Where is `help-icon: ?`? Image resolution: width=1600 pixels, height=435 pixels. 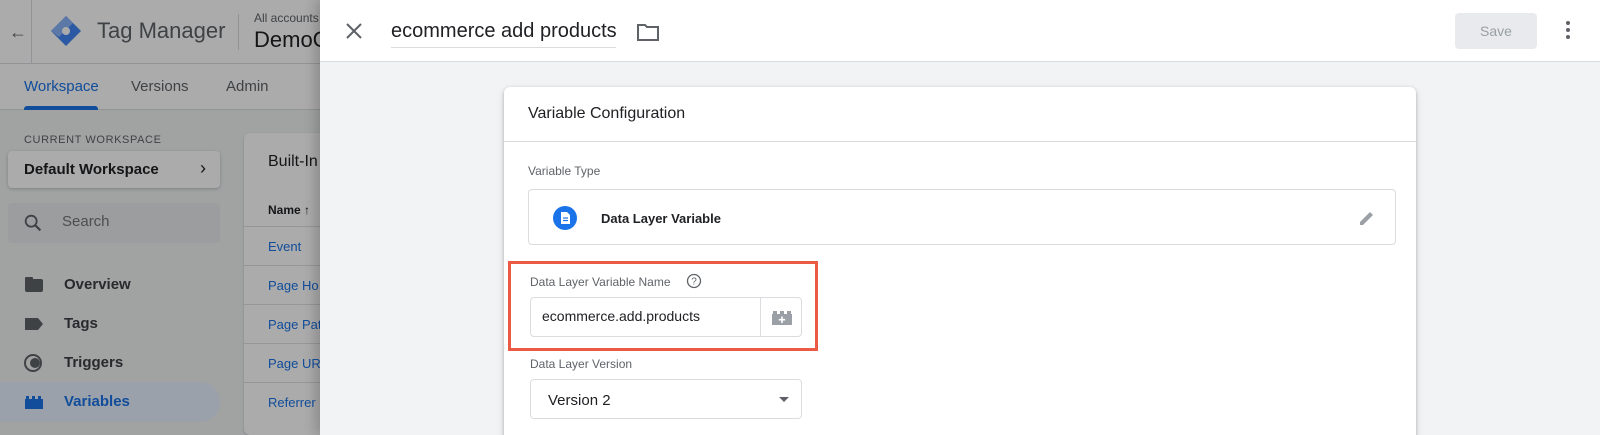 help-icon: ? is located at coordinates (694, 281).